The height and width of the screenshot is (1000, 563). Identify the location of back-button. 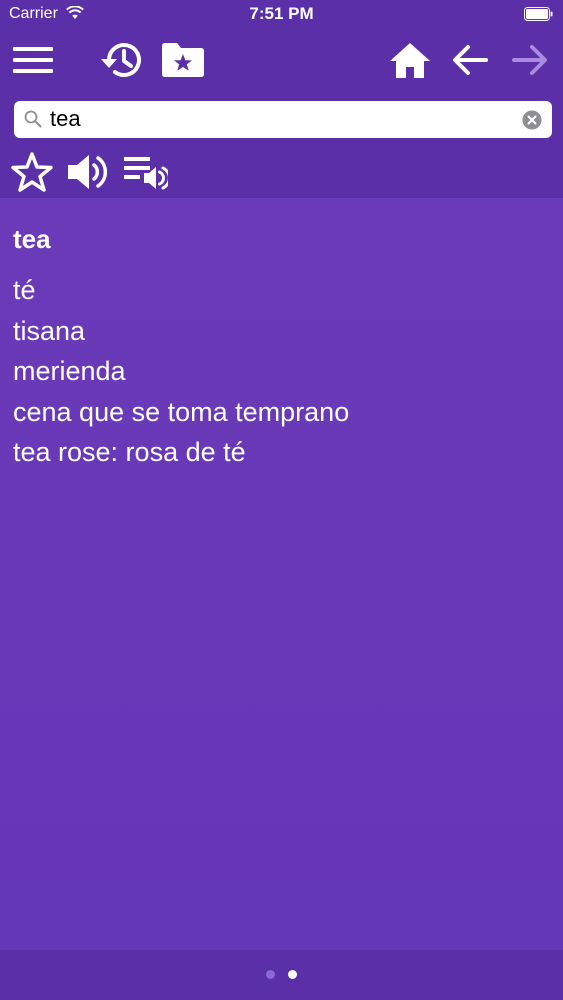
(470, 62).